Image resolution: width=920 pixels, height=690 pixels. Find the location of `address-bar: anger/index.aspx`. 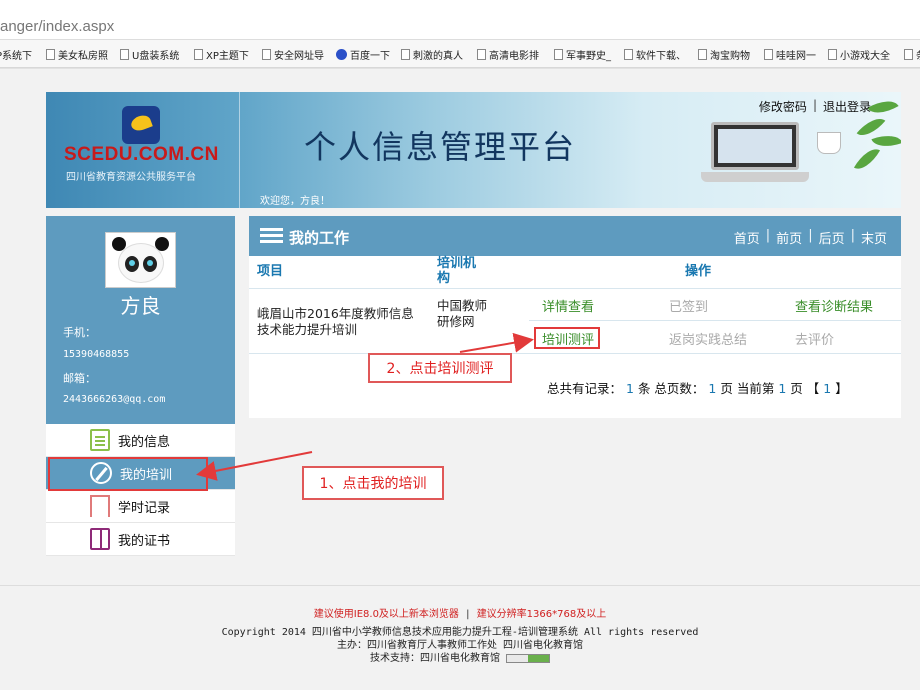

address-bar: anger/index.aspx is located at coordinates (460, 20).